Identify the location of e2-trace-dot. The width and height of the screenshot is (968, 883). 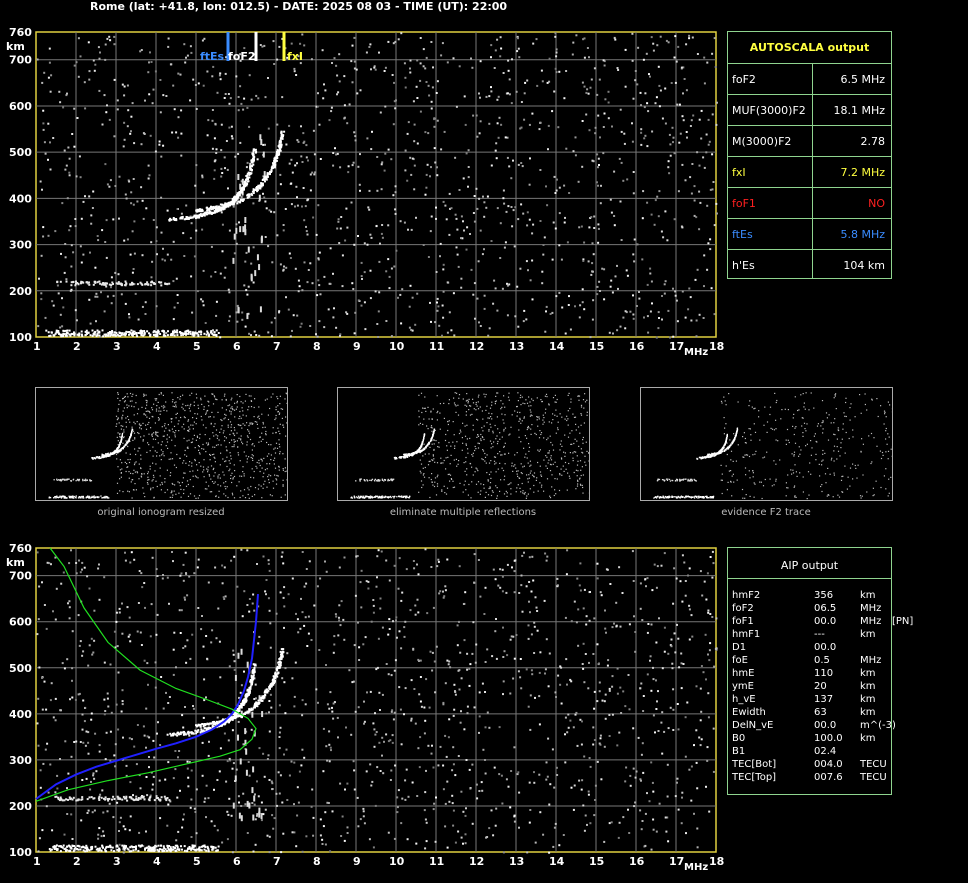
(87, 282).